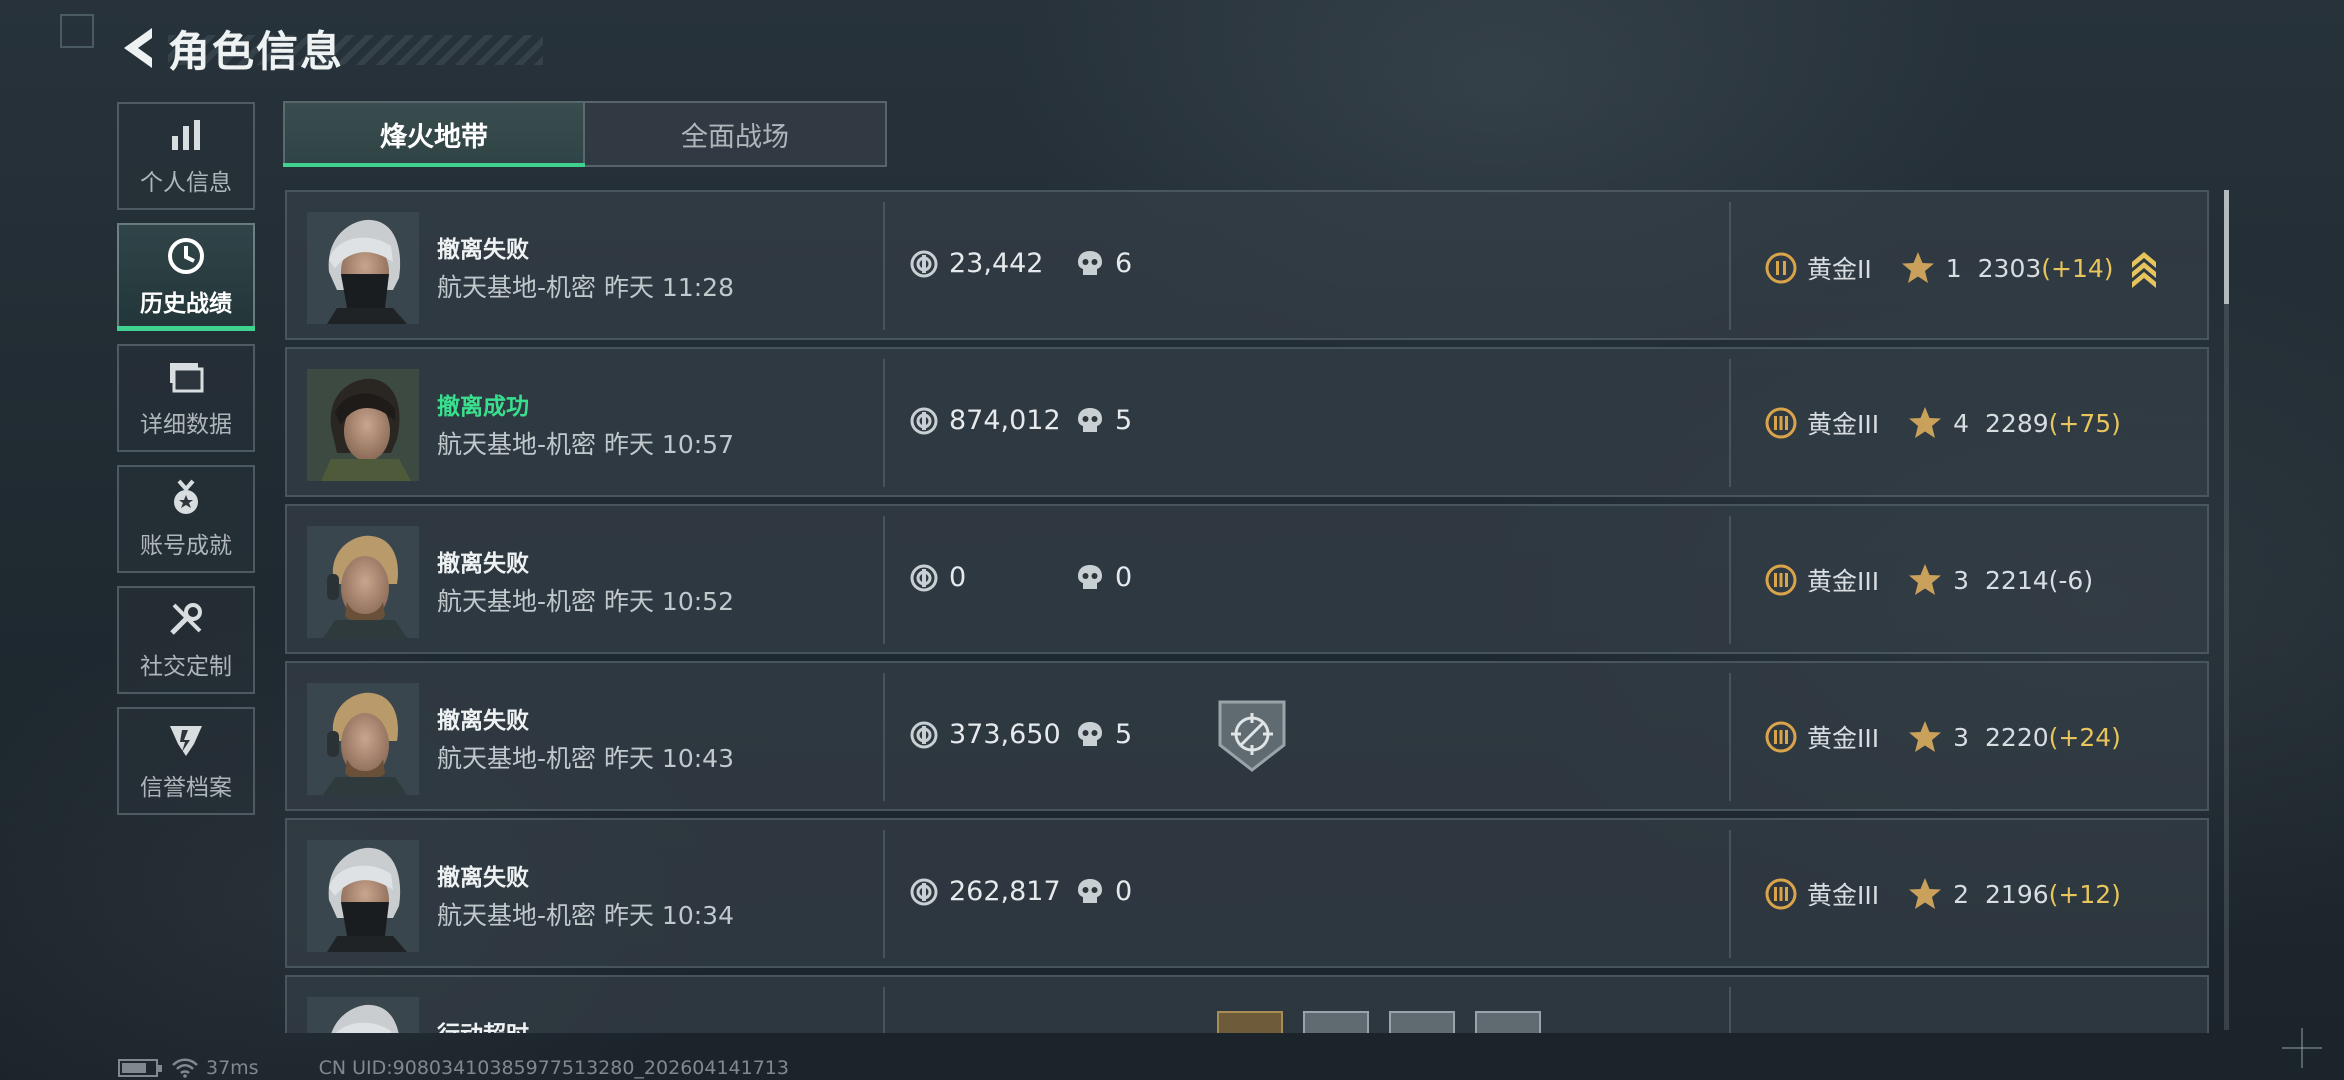  Describe the element at coordinates (2017, 737) in the screenshot. I see `rank-score: 2220` at that location.